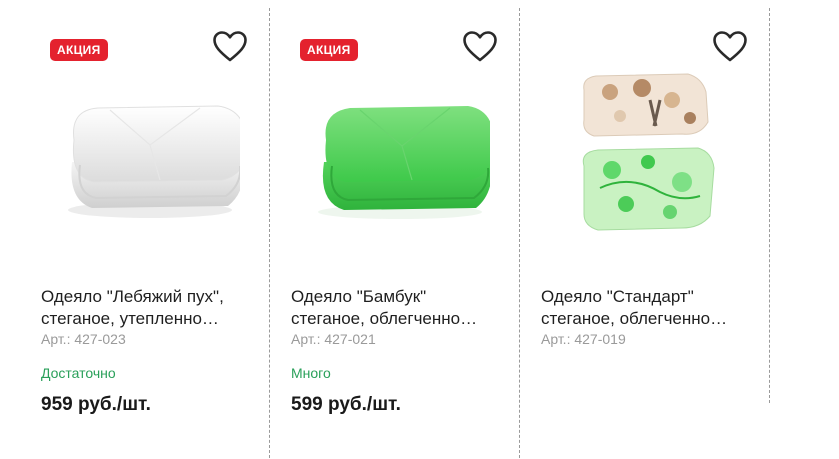 The height and width of the screenshot is (459, 839). I want to click on product-title-line: Одеяло "Бамбук", so click(398, 297).